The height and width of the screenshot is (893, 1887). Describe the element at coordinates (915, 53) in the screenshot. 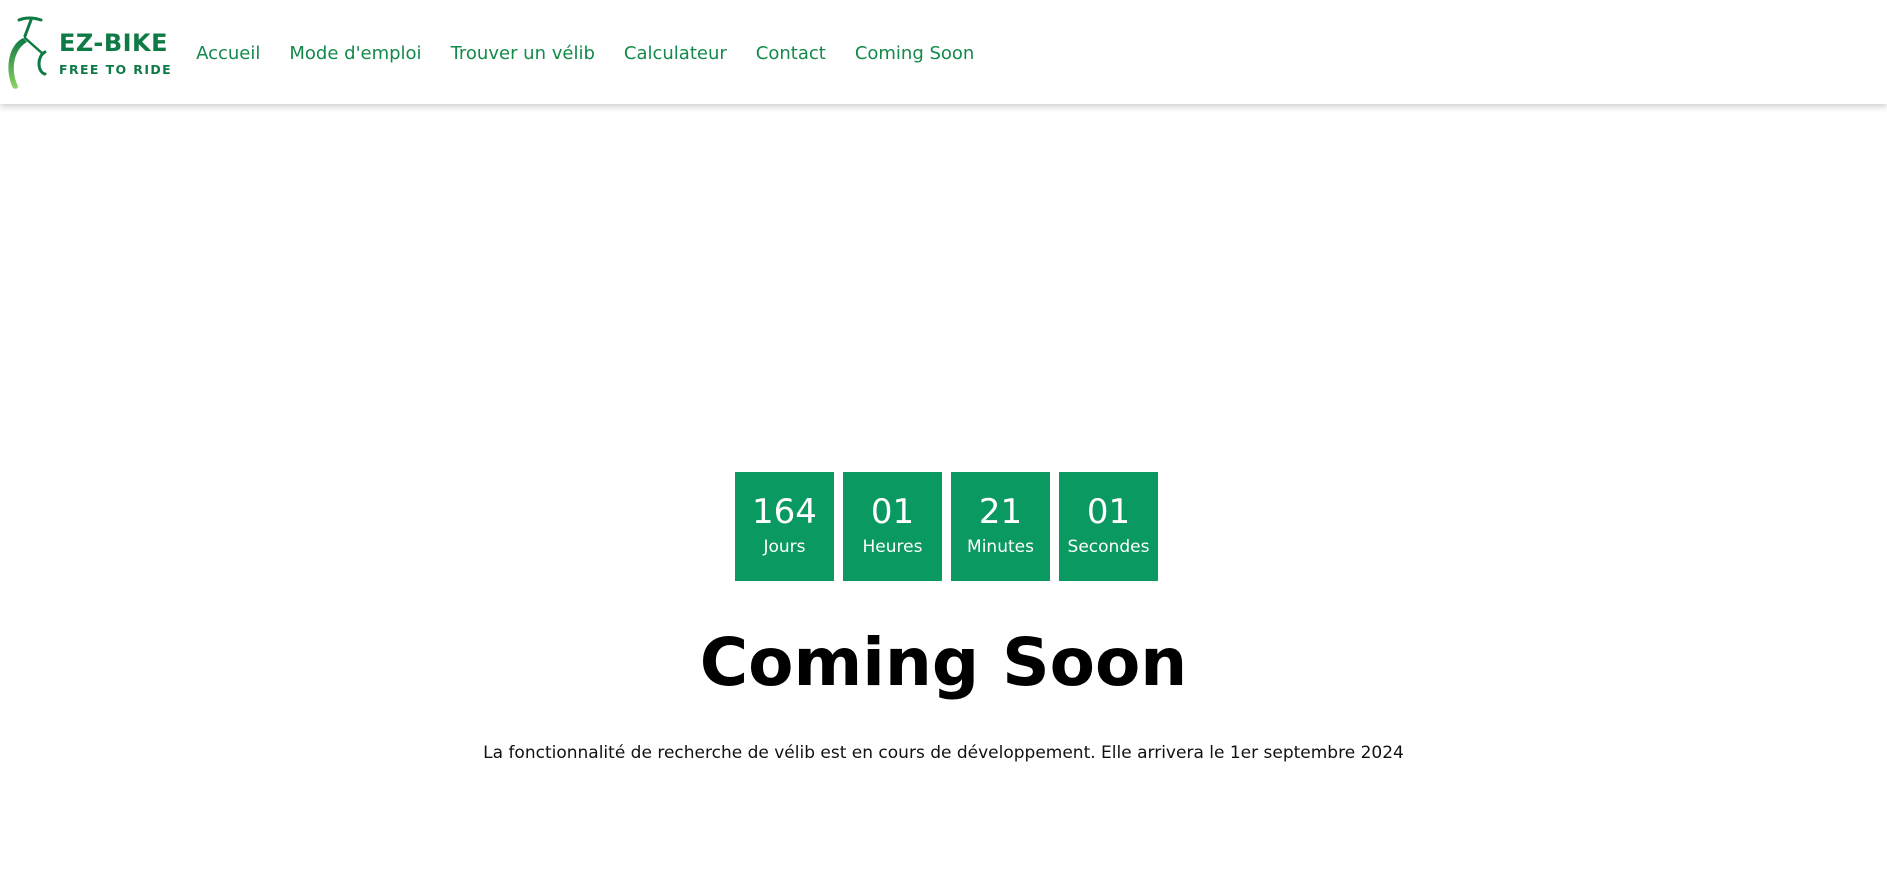

I see `nav-link-coming-soon: Coming Soon` at that location.